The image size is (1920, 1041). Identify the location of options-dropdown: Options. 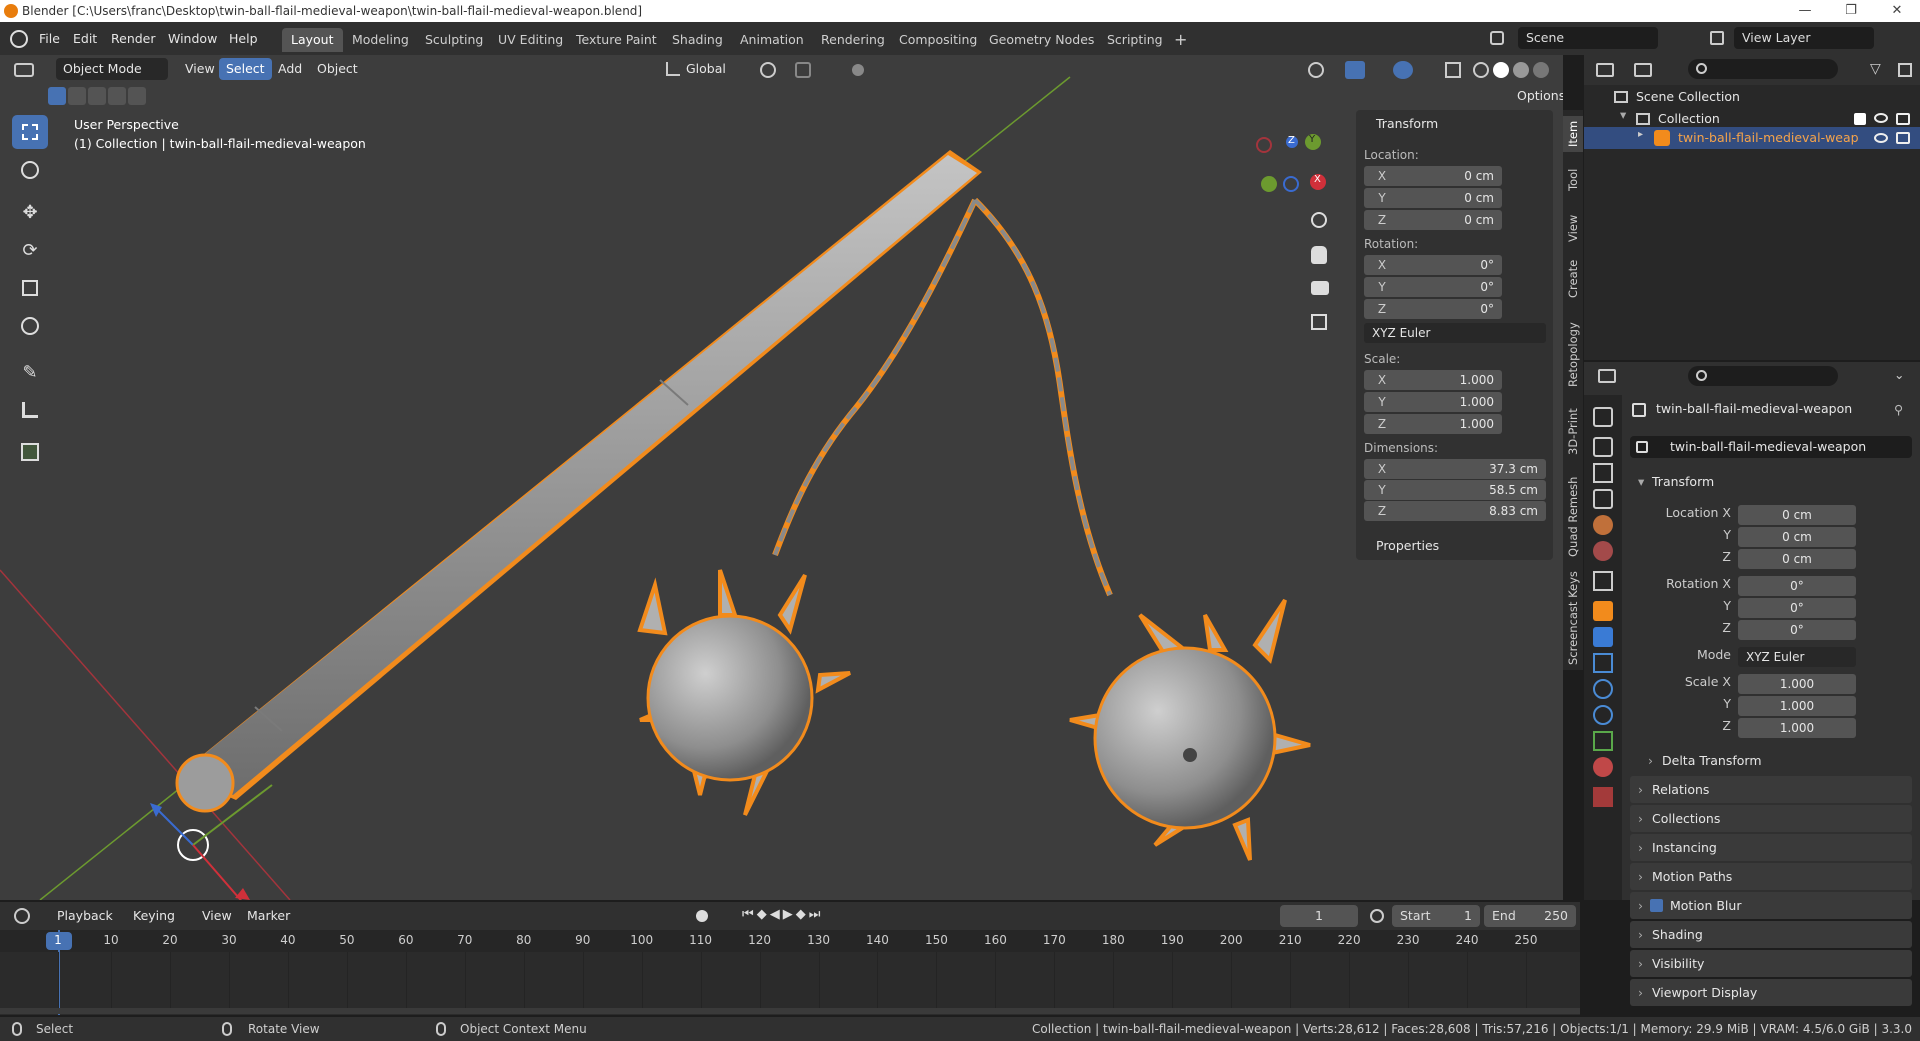
(1536, 96).